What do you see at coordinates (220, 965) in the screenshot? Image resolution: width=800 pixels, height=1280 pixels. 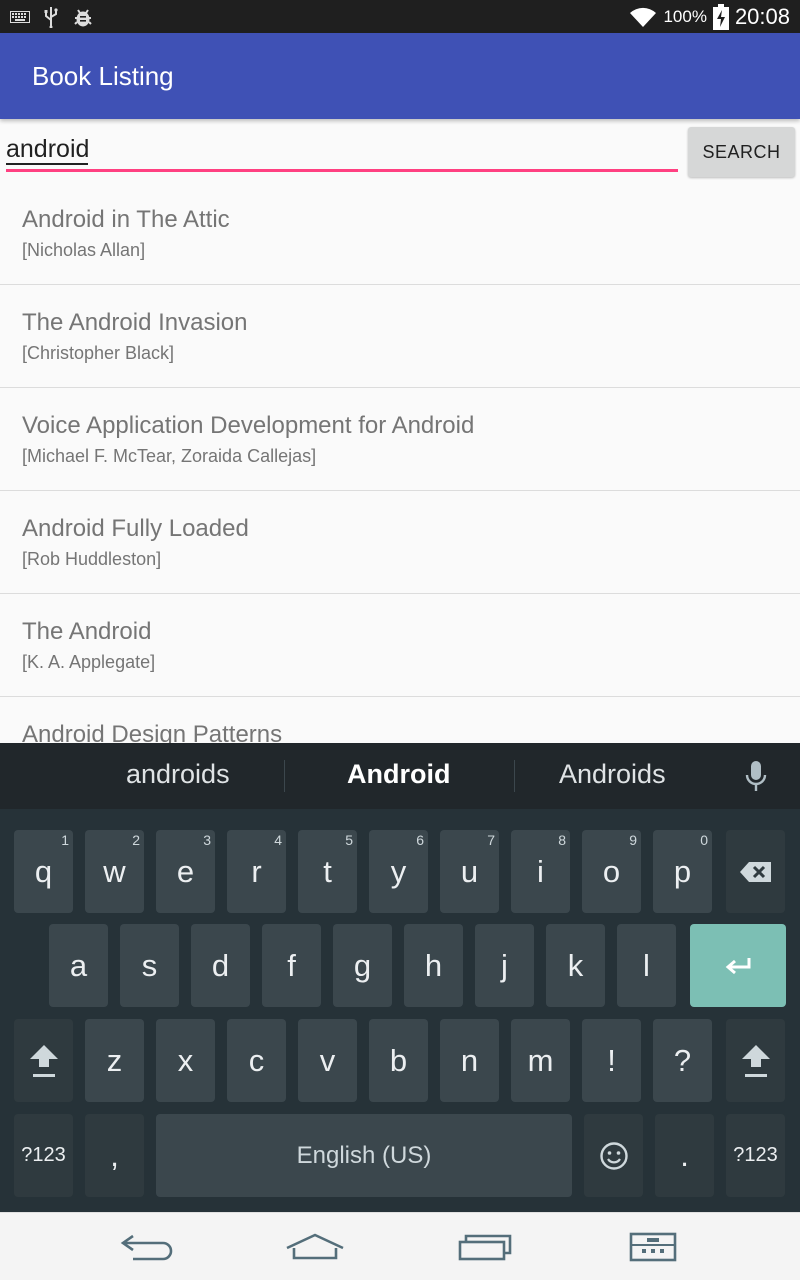 I see `key-d: d` at bounding box center [220, 965].